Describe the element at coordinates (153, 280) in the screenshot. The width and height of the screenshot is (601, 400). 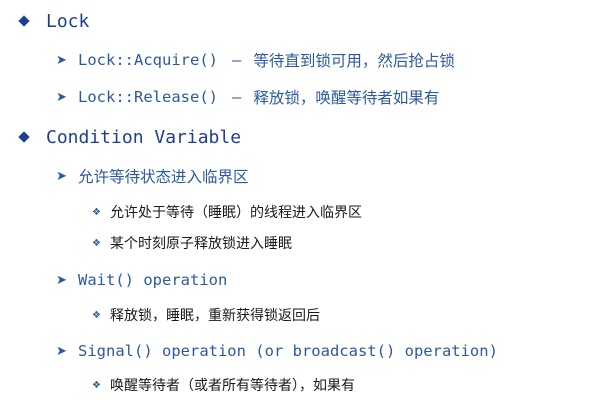
I see `code-wait-operation: Wait() operation` at that location.